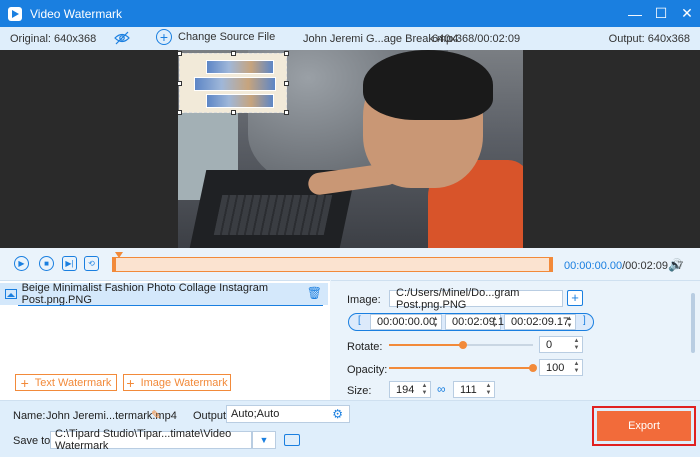 This screenshot has width=700, height=457. I want to click on end-time-value: 00:02:09.17, so click(540, 322).